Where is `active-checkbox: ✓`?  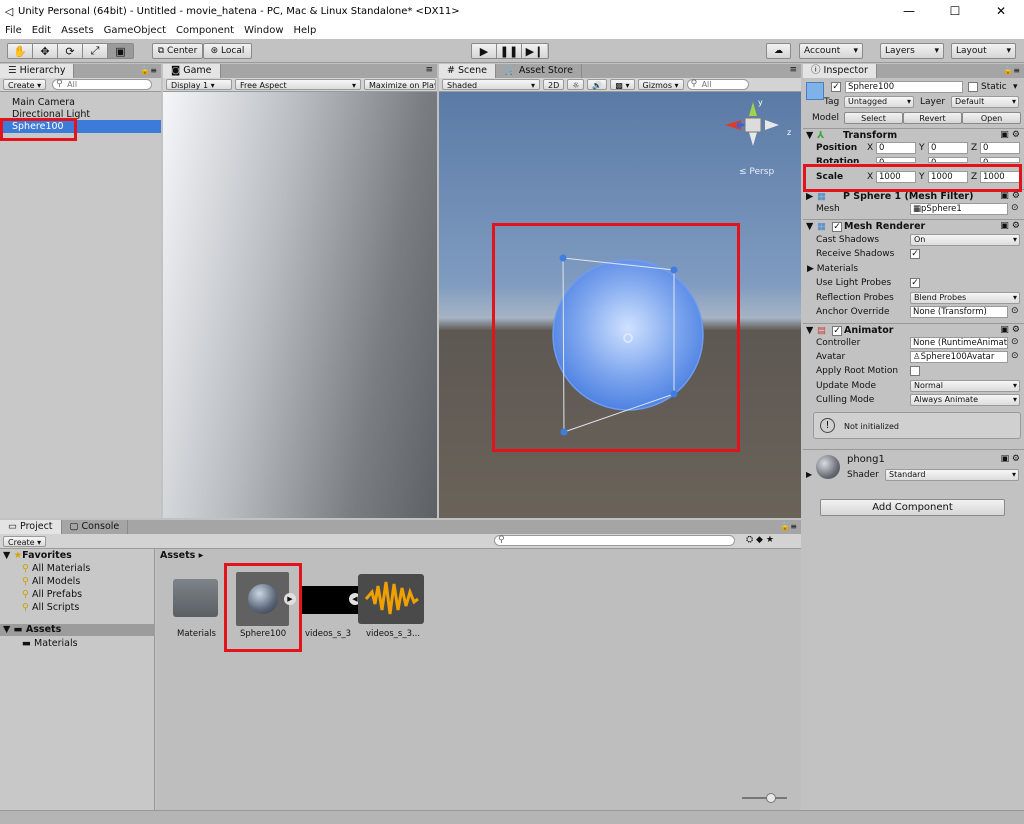
active-checkbox: ✓ is located at coordinates (836, 87).